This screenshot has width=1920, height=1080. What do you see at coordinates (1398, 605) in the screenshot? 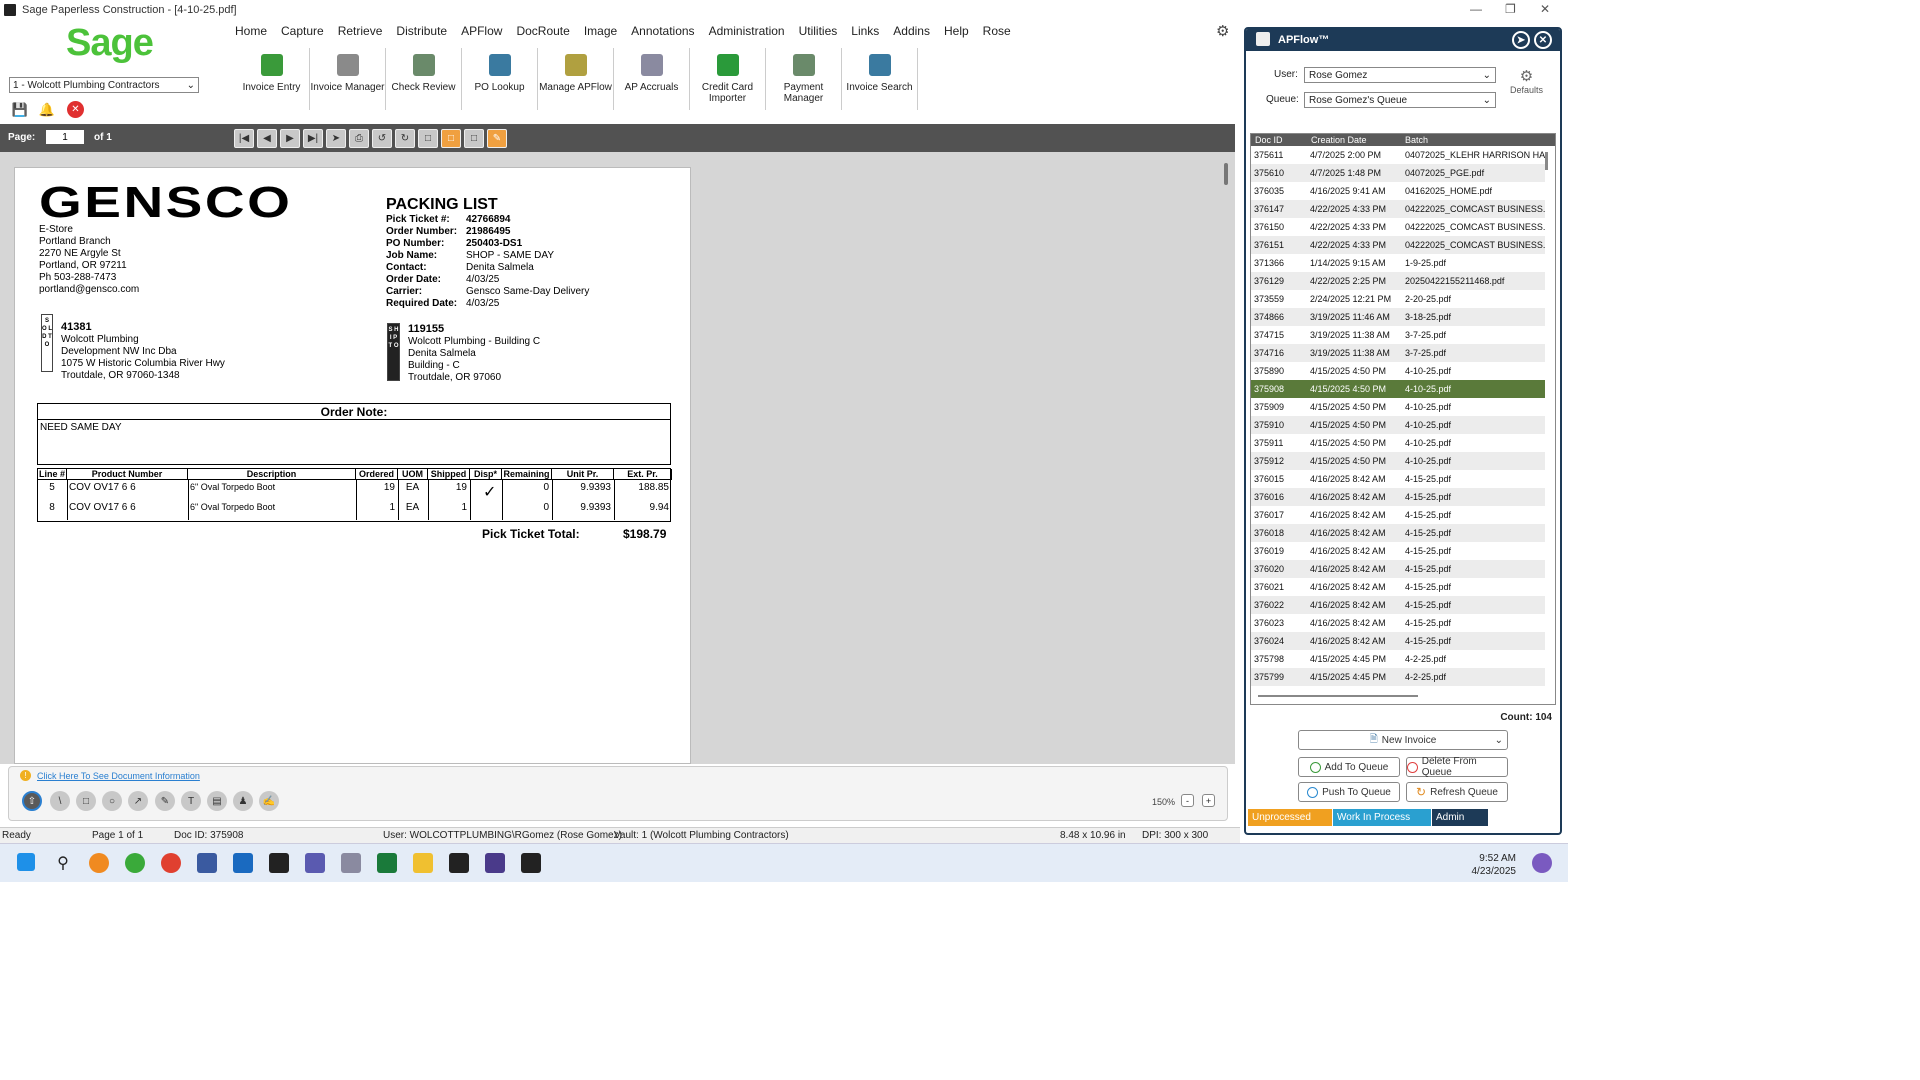
I see `grid-row: 376022 4/16/2025 8:42 AM 4-15-25.pdf` at bounding box center [1398, 605].